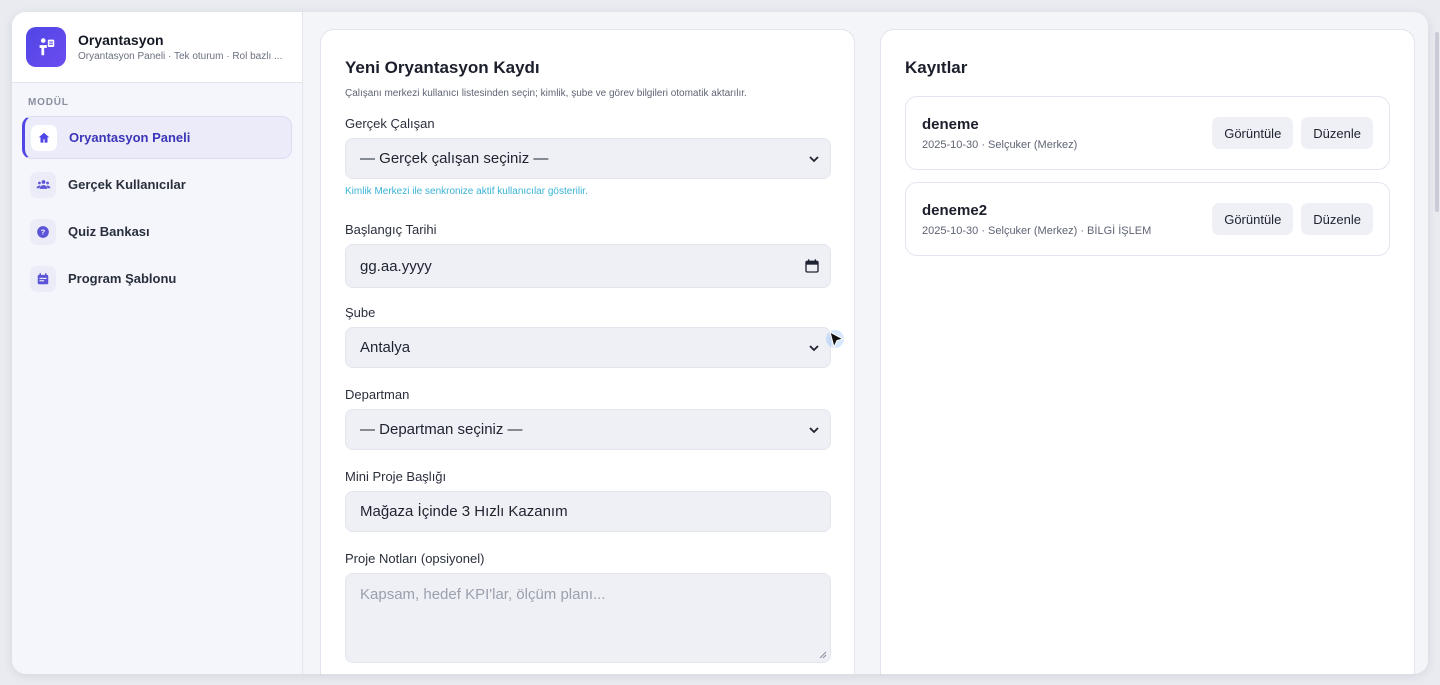  Describe the element at coordinates (1000, 144) in the screenshot. I see `record-meta: 2025-10-30 · Selçuker (Merkez)` at that location.